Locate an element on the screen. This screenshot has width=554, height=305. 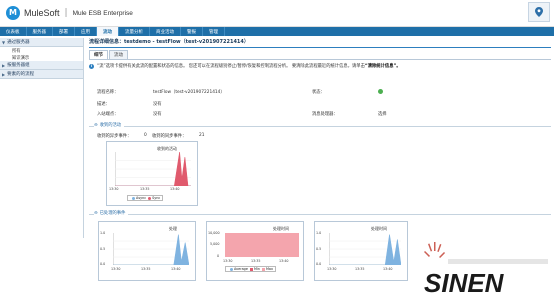
received-events-section: ⊖ 收到的活动 is located at coordinates (109, 125).